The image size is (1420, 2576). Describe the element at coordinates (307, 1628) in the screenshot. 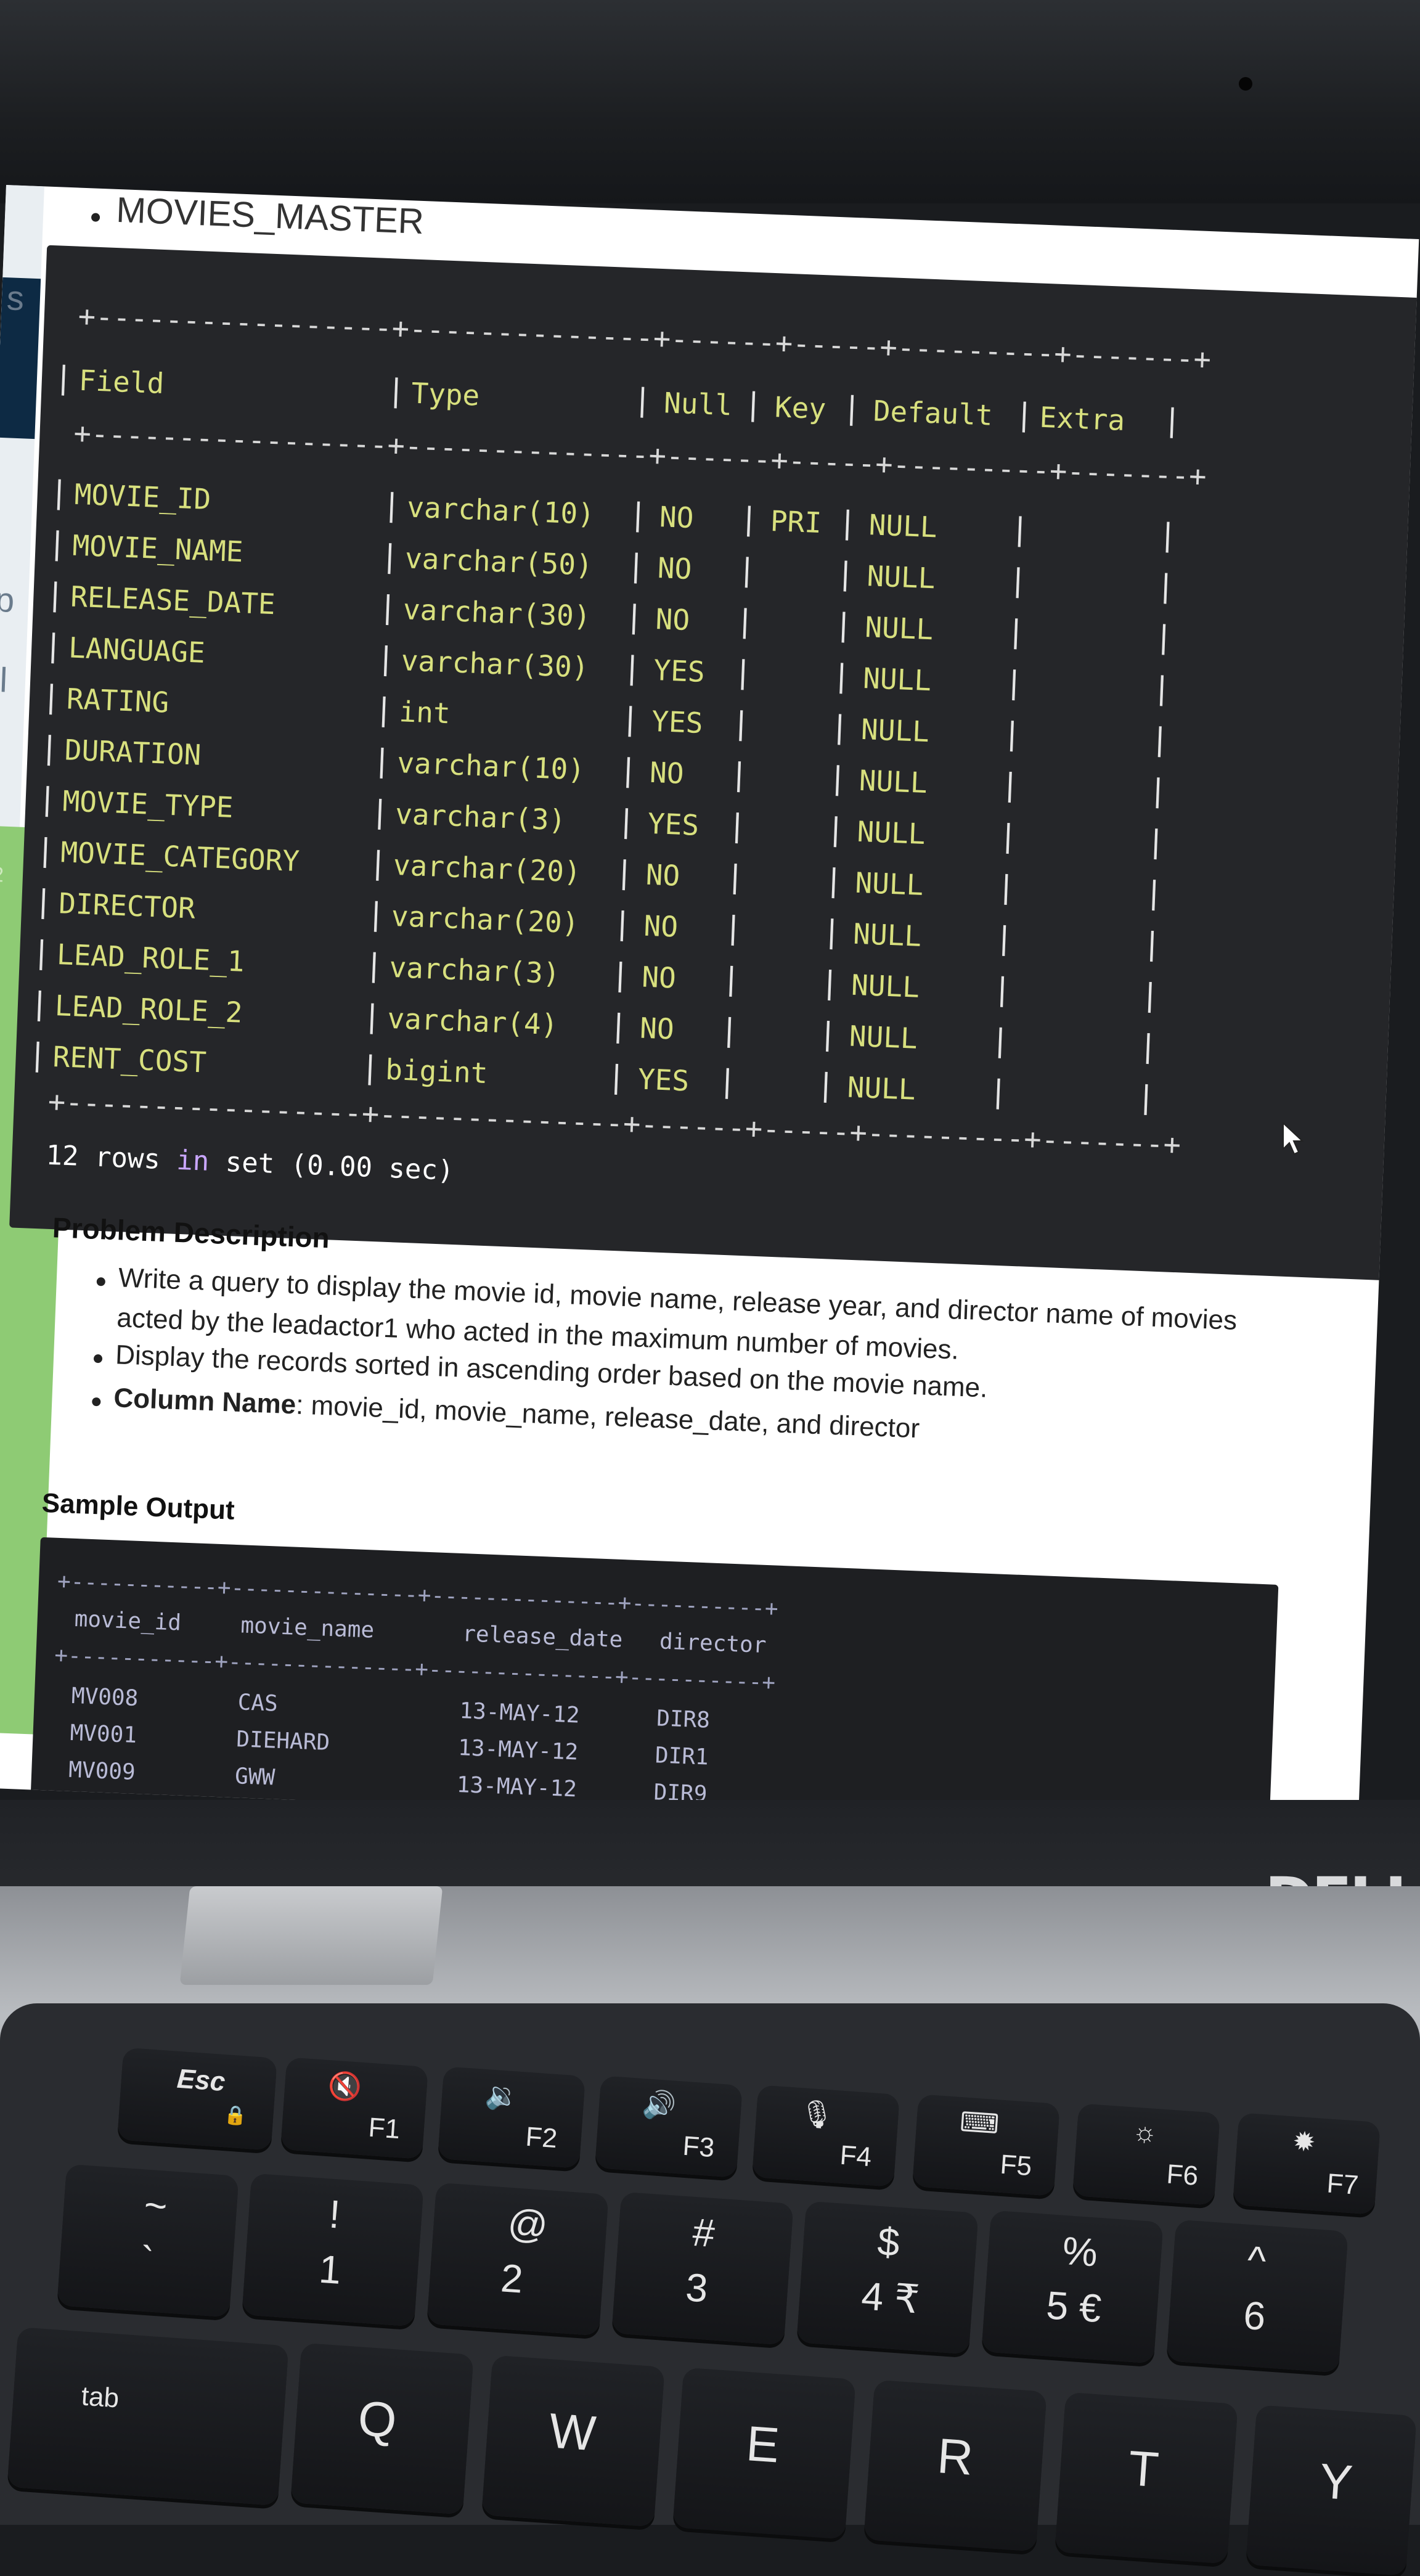

I see `sample-header-cell: movie_name` at that location.